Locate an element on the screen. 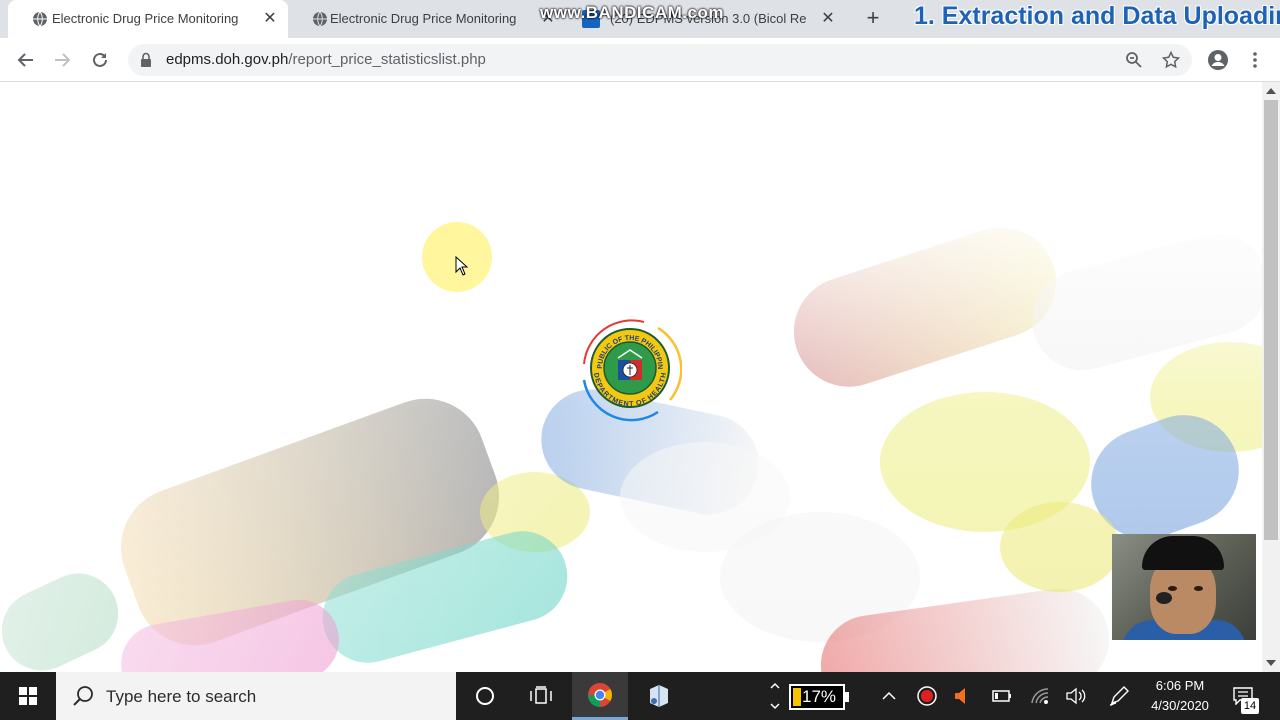 The image size is (1280, 720). notification-count-badge: 14 is located at coordinates (1250, 706).